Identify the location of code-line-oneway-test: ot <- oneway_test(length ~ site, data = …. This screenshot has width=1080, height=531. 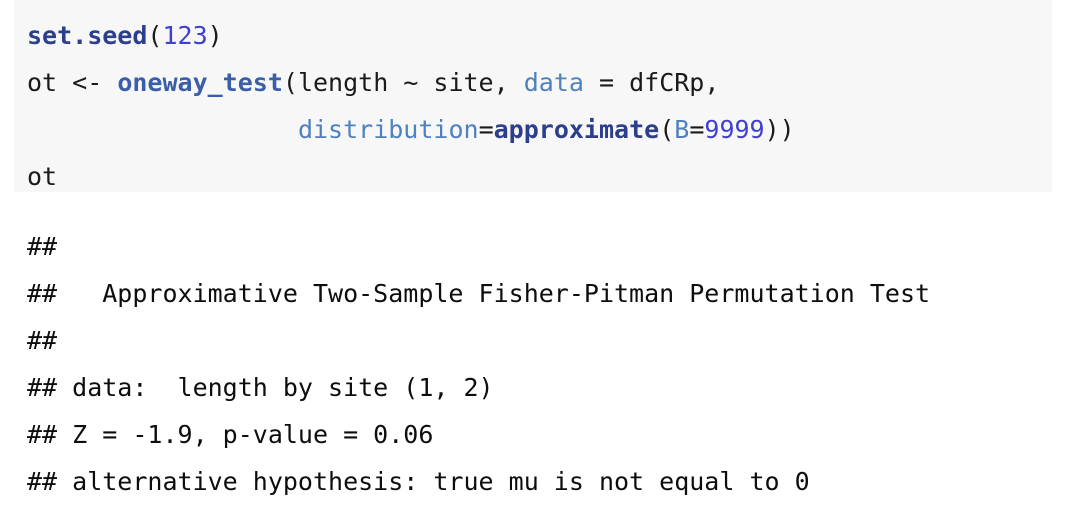
(539, 82).